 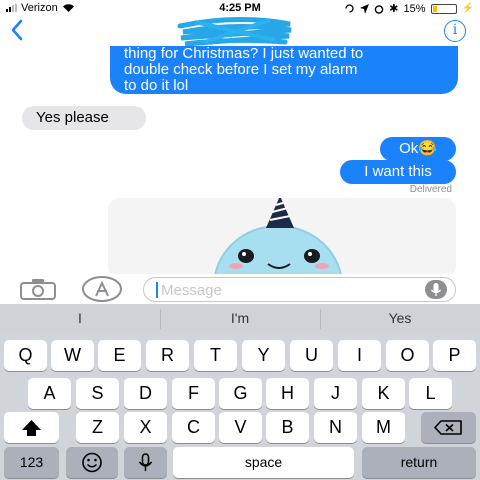 I want to click on backspace-icon, so click(x=448, y=427).